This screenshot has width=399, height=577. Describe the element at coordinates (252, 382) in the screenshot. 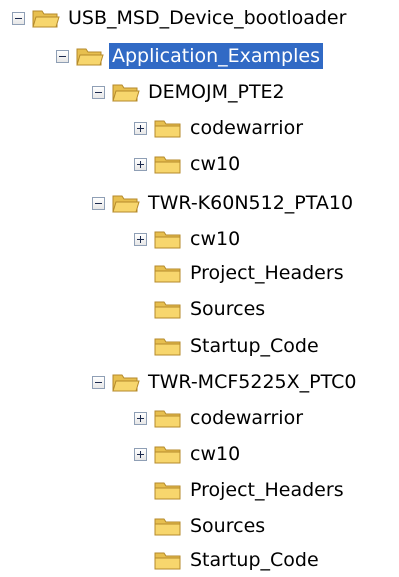

I see `tree-node-label: TWR-MCF5225X_PTC0` at that location.